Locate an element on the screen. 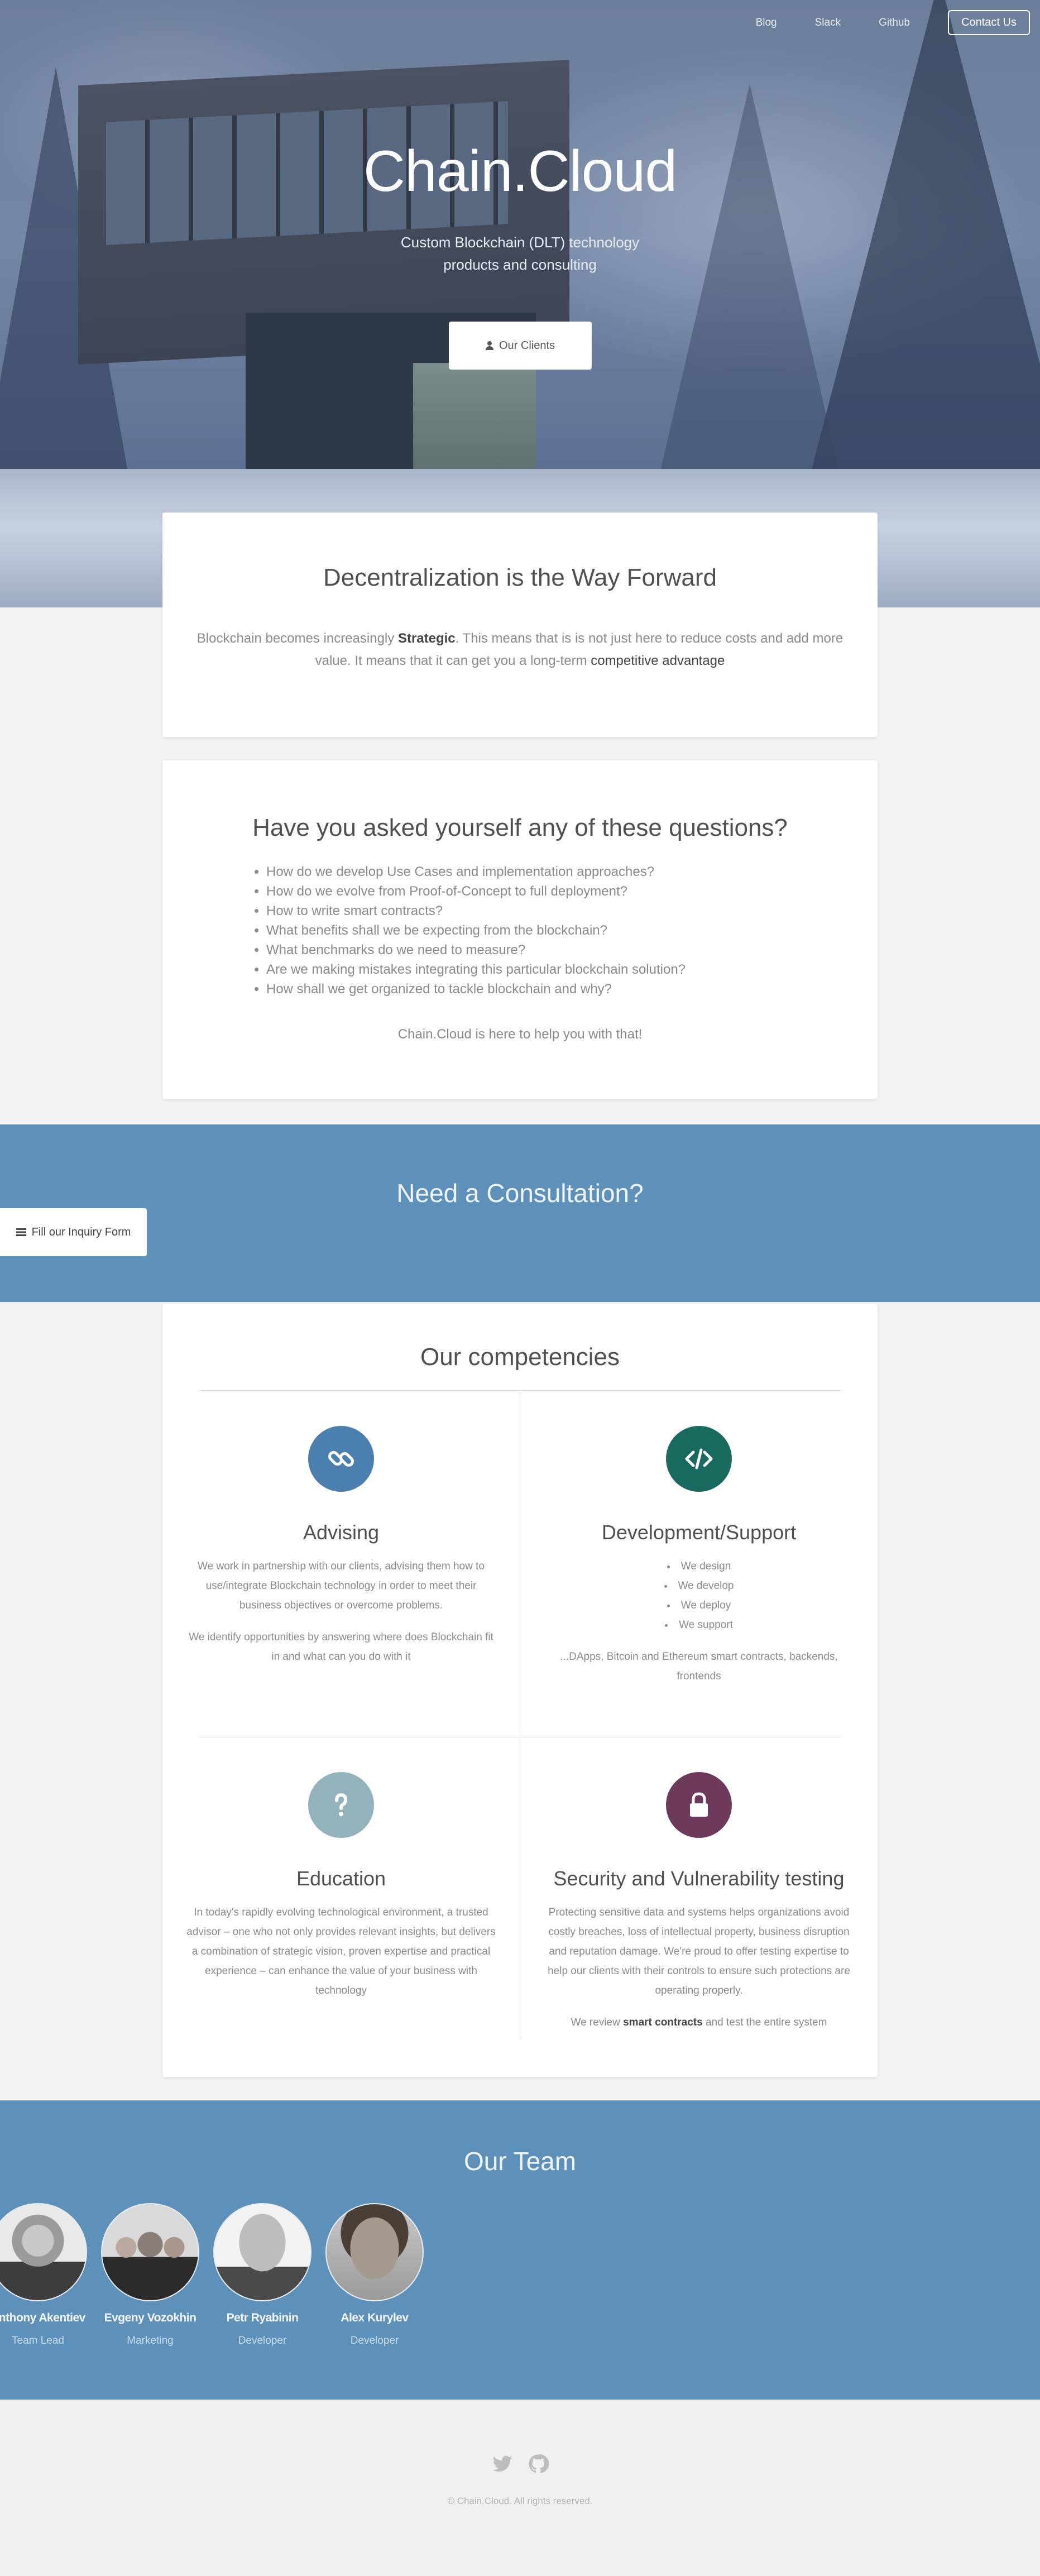 The image size is (1040, 2576). security-text2-strong: smart contracts is located at coordinates (663, 2022).